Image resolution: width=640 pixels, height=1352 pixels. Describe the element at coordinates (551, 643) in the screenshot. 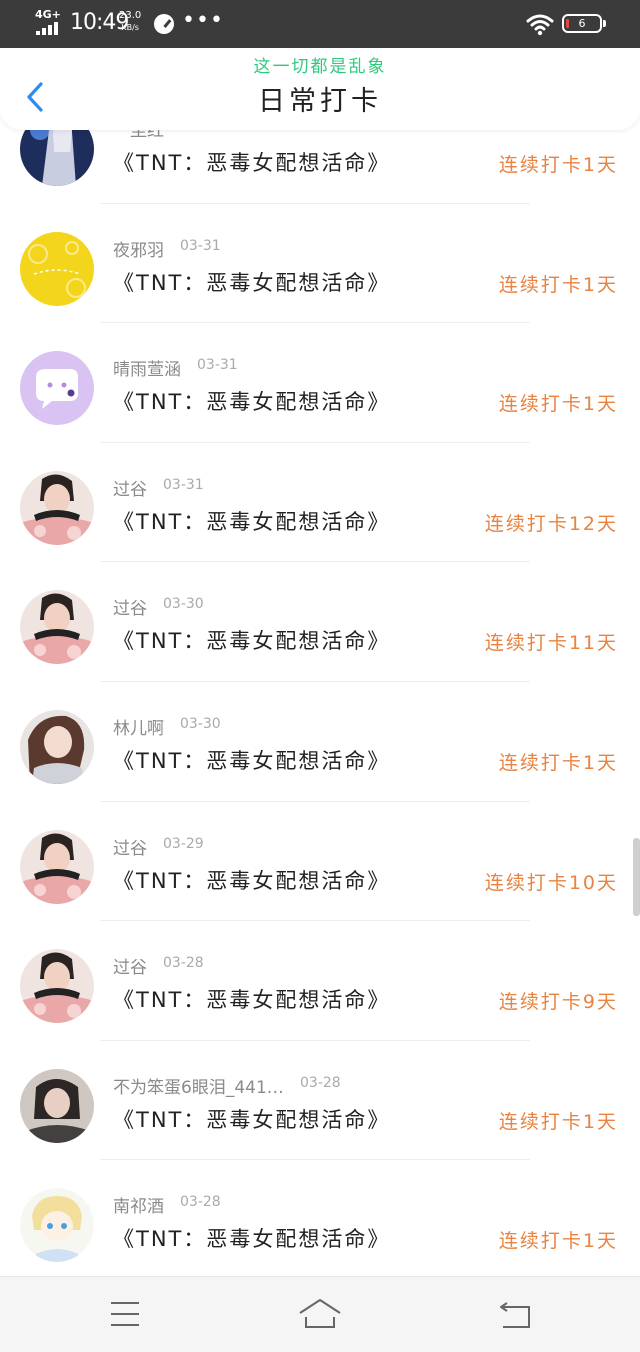

I see `streak-label: 连续打卡11天` at that location.